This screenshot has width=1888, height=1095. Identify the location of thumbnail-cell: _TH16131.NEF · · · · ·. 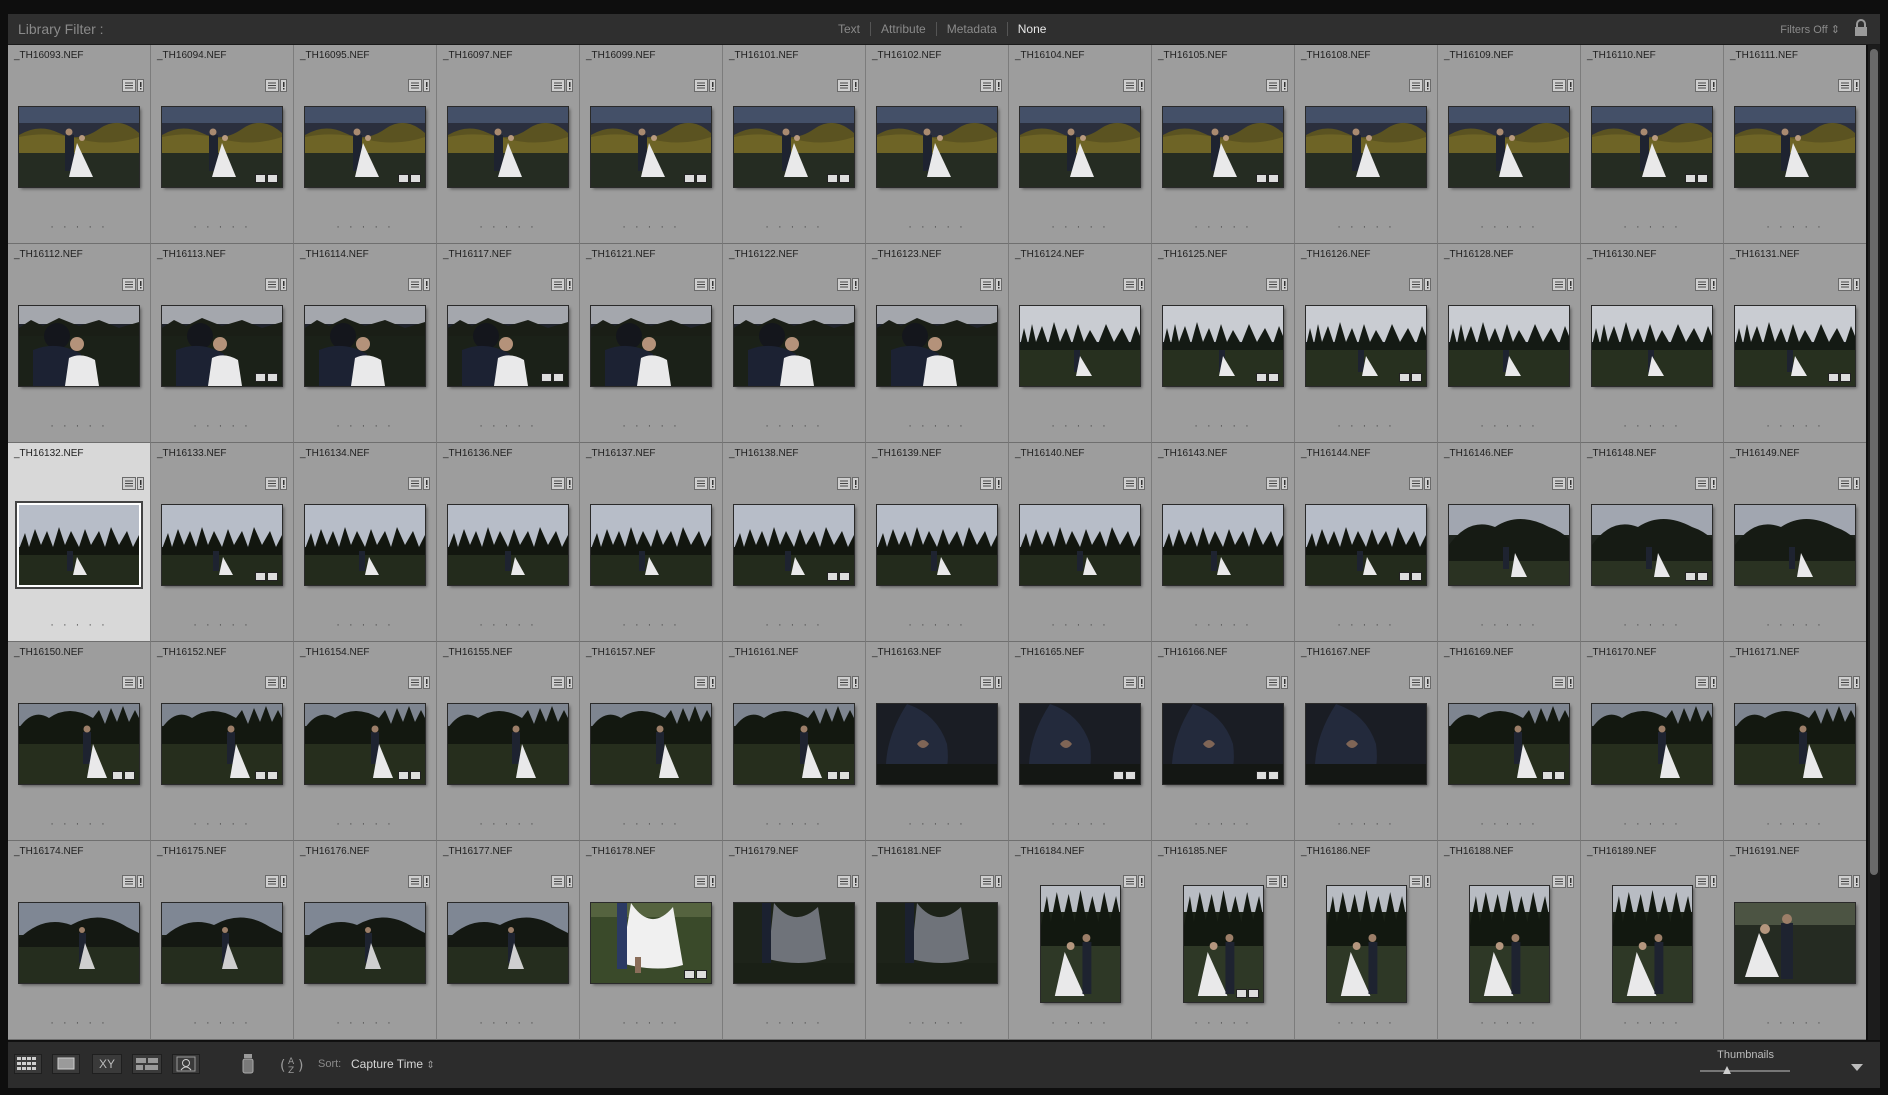
(1795, 343).